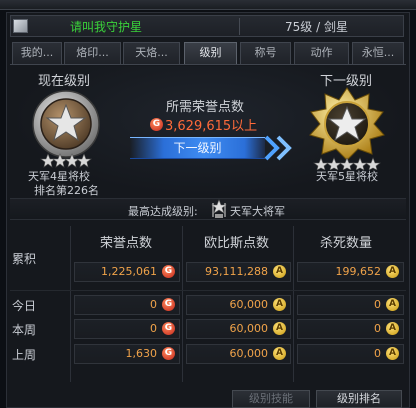 This screenshot has width=416, height=408. I want to click on next-rank-medal-icon, so click(347, 128).